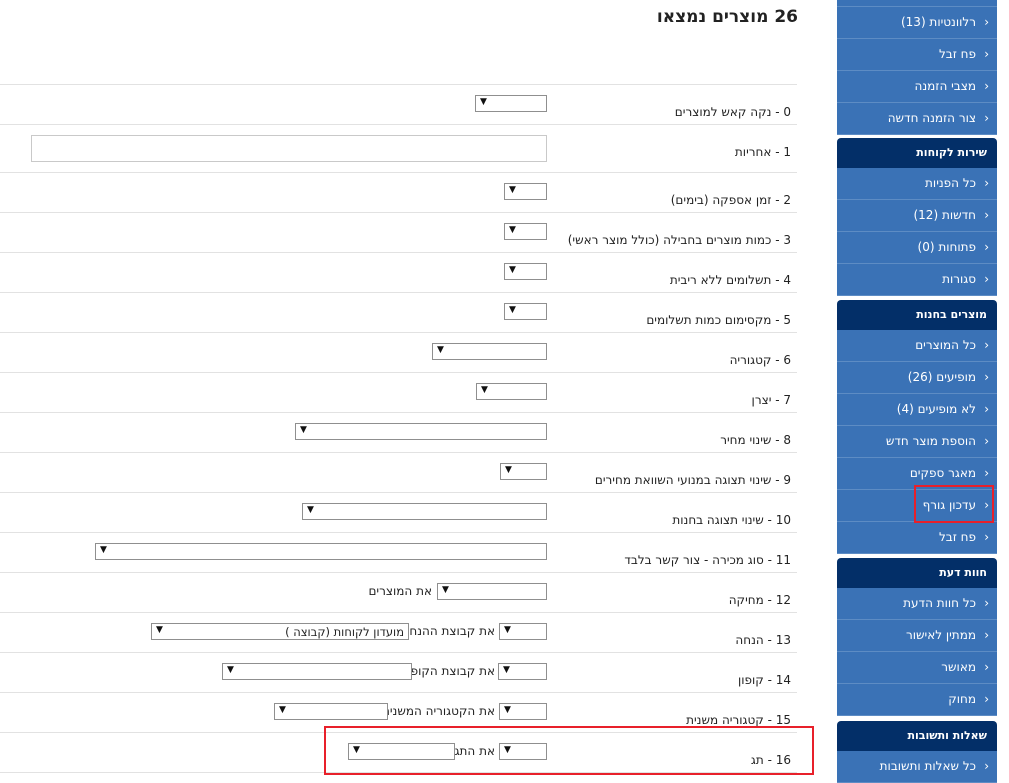 Image resolution: width=1009 pixels, height=783 pixels. I want to click on delivery-time-select: ▼, so click(525, 191).